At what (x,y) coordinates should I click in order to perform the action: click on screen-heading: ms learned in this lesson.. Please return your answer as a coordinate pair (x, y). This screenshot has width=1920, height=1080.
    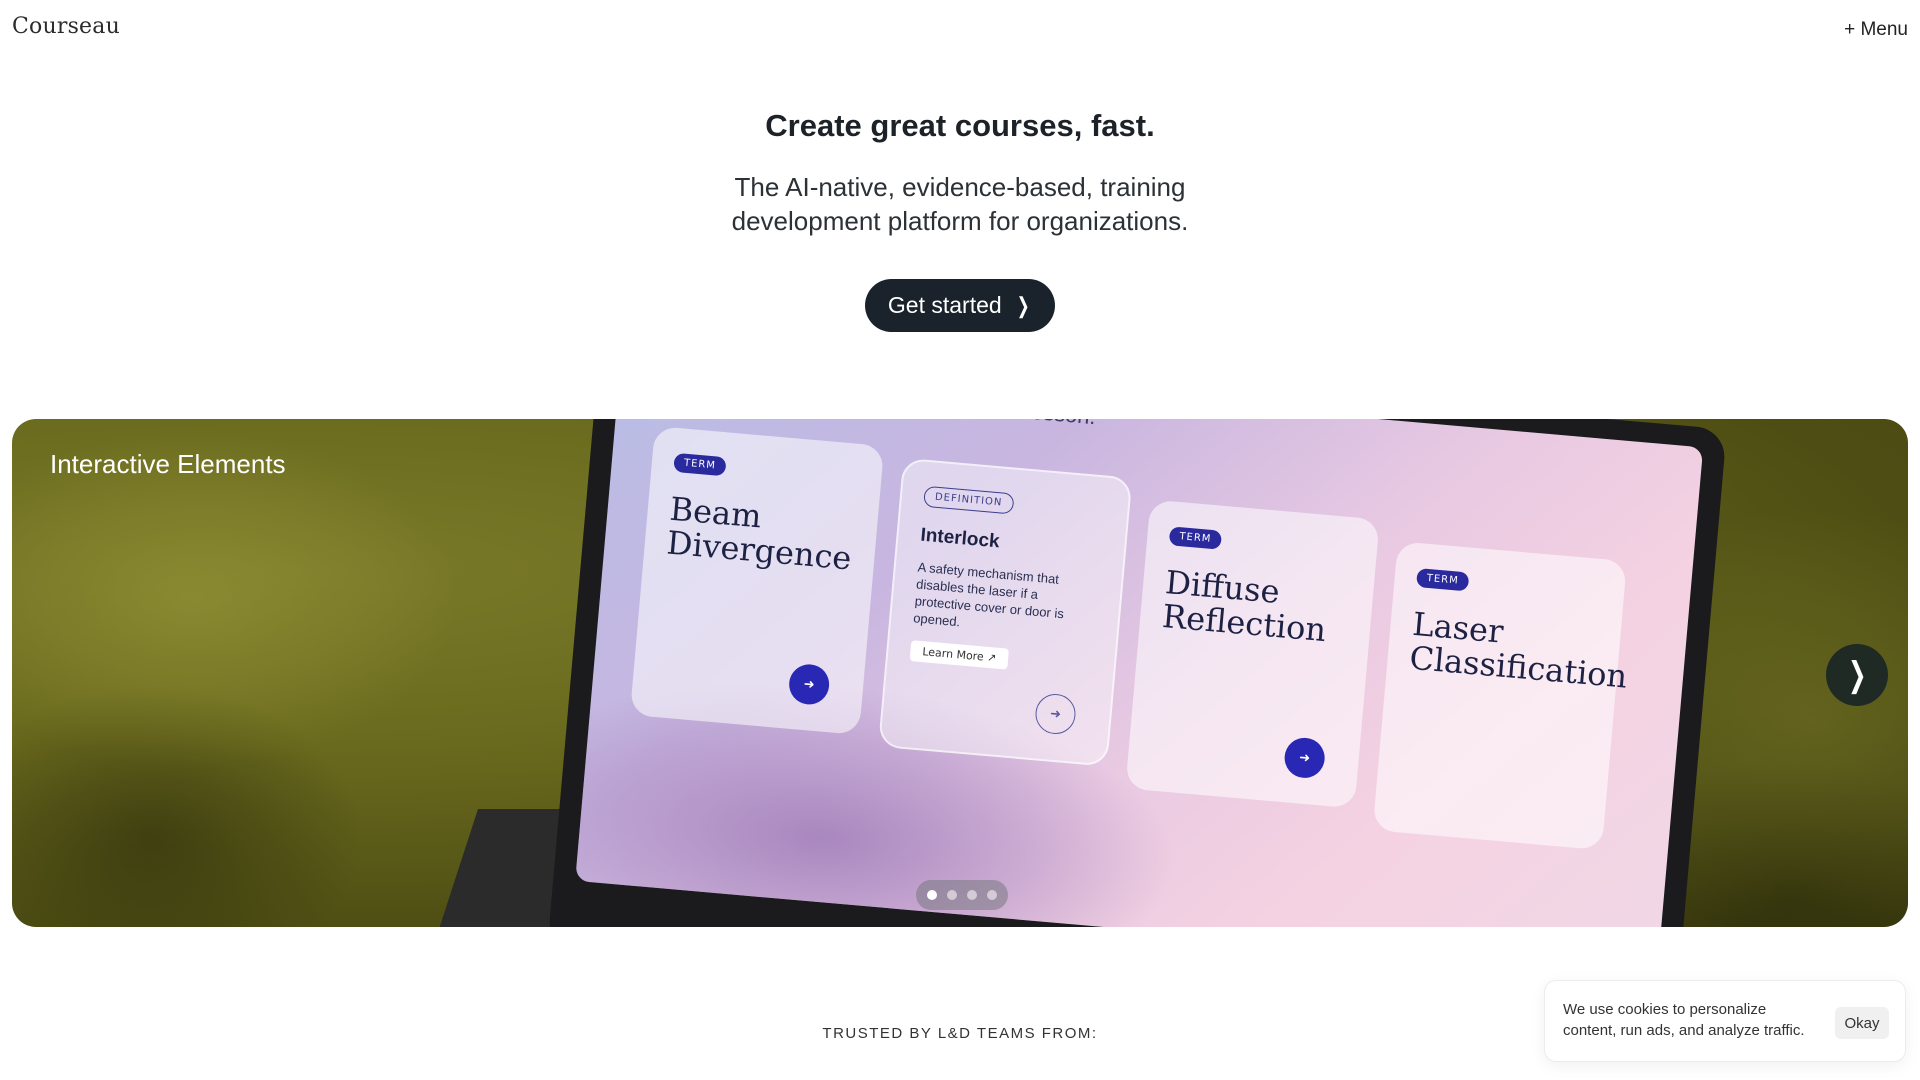
    Looking at the image, I should click on (971, 424).